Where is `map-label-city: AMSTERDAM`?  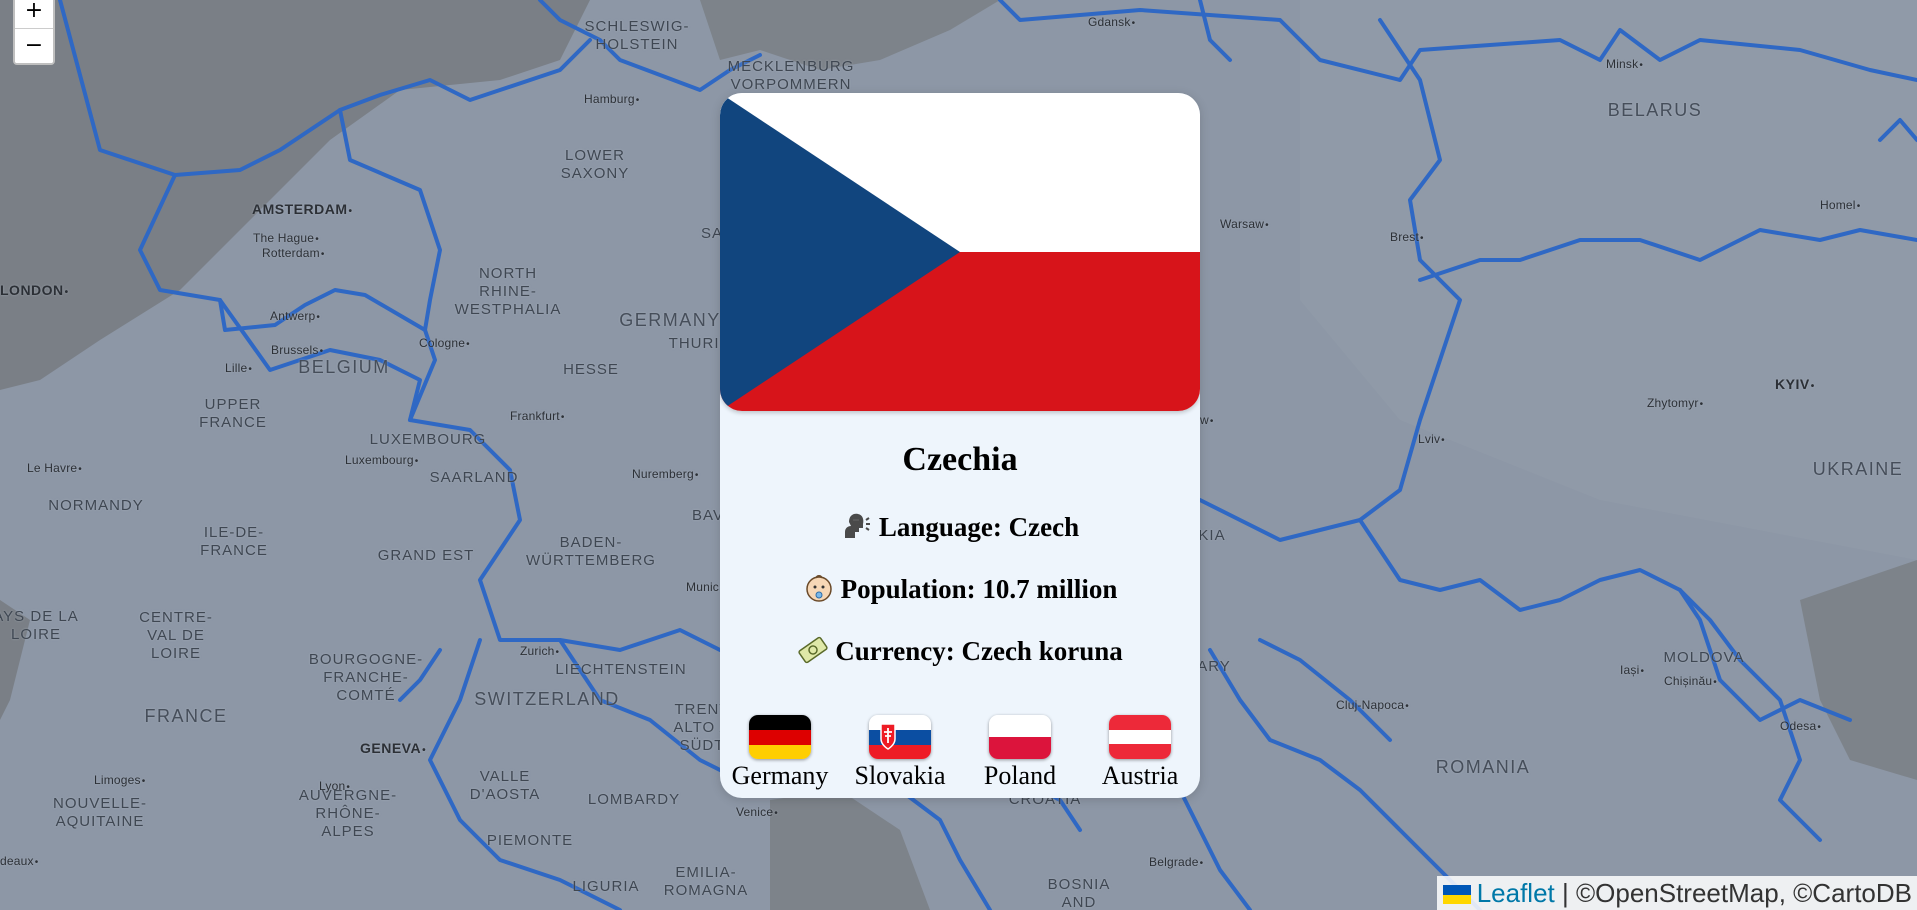
map-label-city: AMSTERDAM is located at coordinates (302, 210).